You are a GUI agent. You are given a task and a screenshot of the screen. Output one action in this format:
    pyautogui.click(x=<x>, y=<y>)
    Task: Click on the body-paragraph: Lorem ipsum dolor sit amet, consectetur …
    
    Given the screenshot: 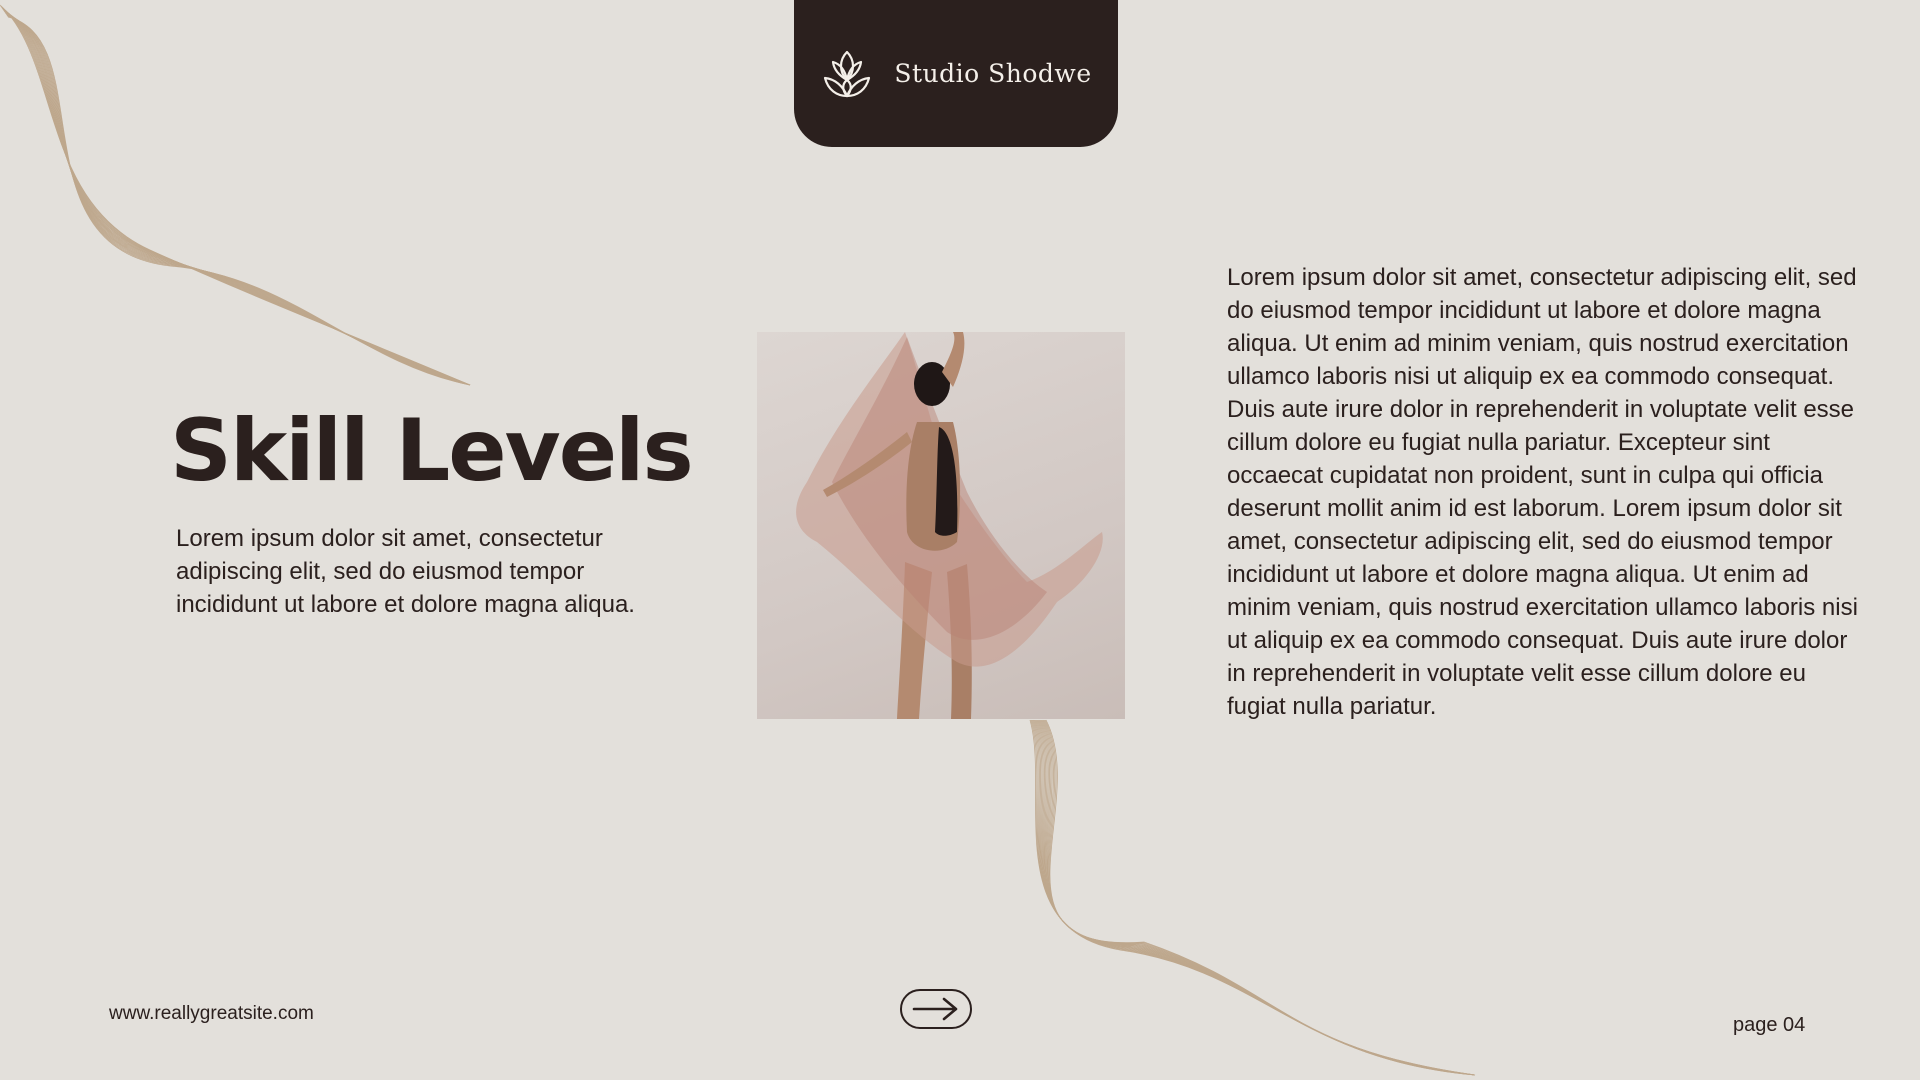 What is the action you would take?
    pyautogui.click(x=1542, y=492)
    